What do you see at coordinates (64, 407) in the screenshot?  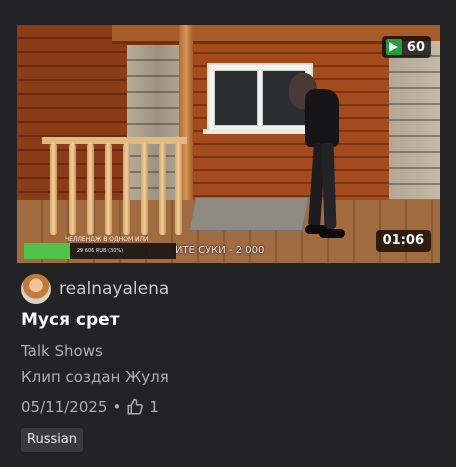 I see `clip-date: 05/11/2025` at bounding box center [64, 407].